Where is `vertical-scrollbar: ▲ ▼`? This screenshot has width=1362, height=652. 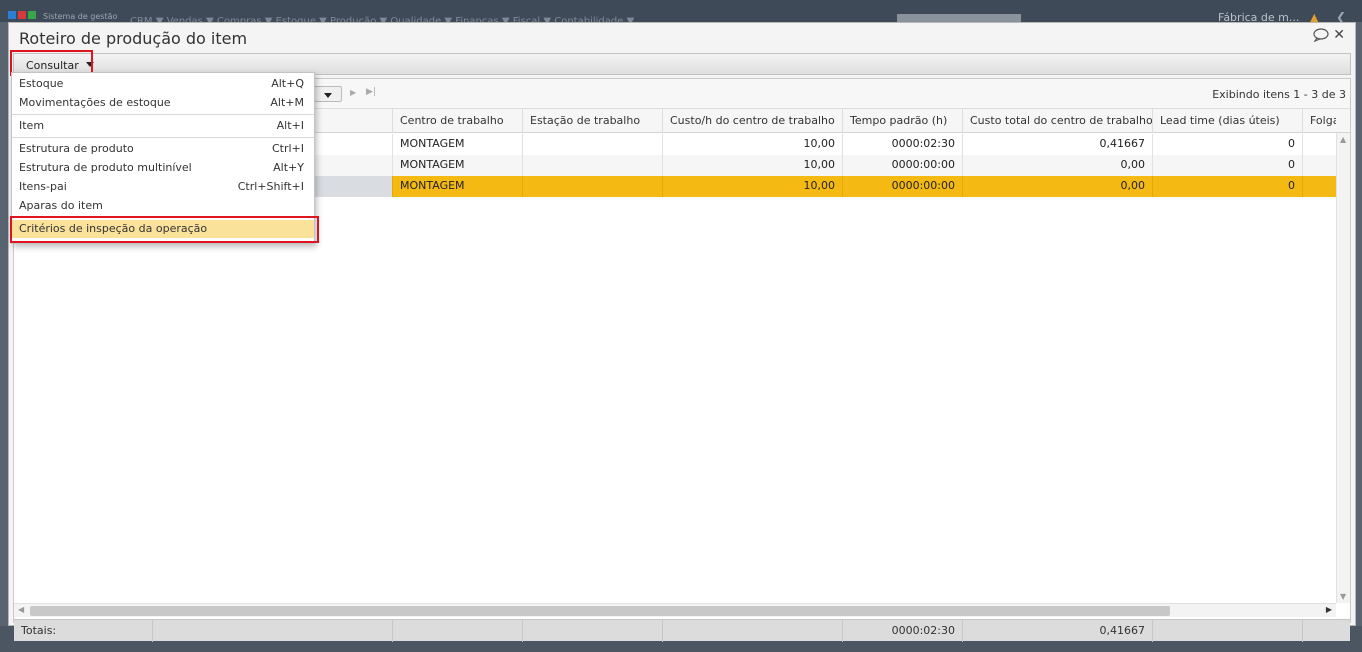
vertical-scrollbar: ▲ ▼ is located at coordinates (1343, 368).